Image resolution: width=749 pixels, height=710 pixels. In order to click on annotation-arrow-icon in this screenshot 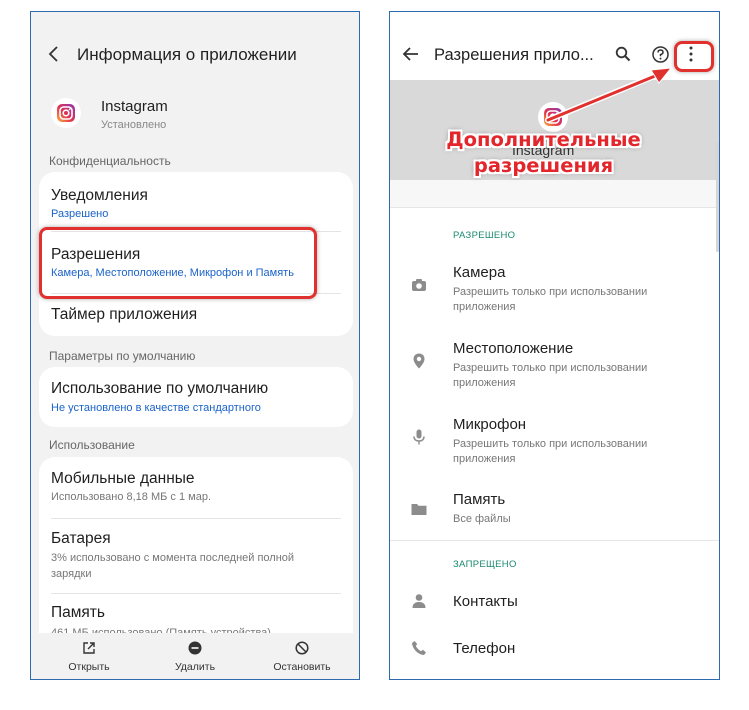, I will do `click(609, 95)`.